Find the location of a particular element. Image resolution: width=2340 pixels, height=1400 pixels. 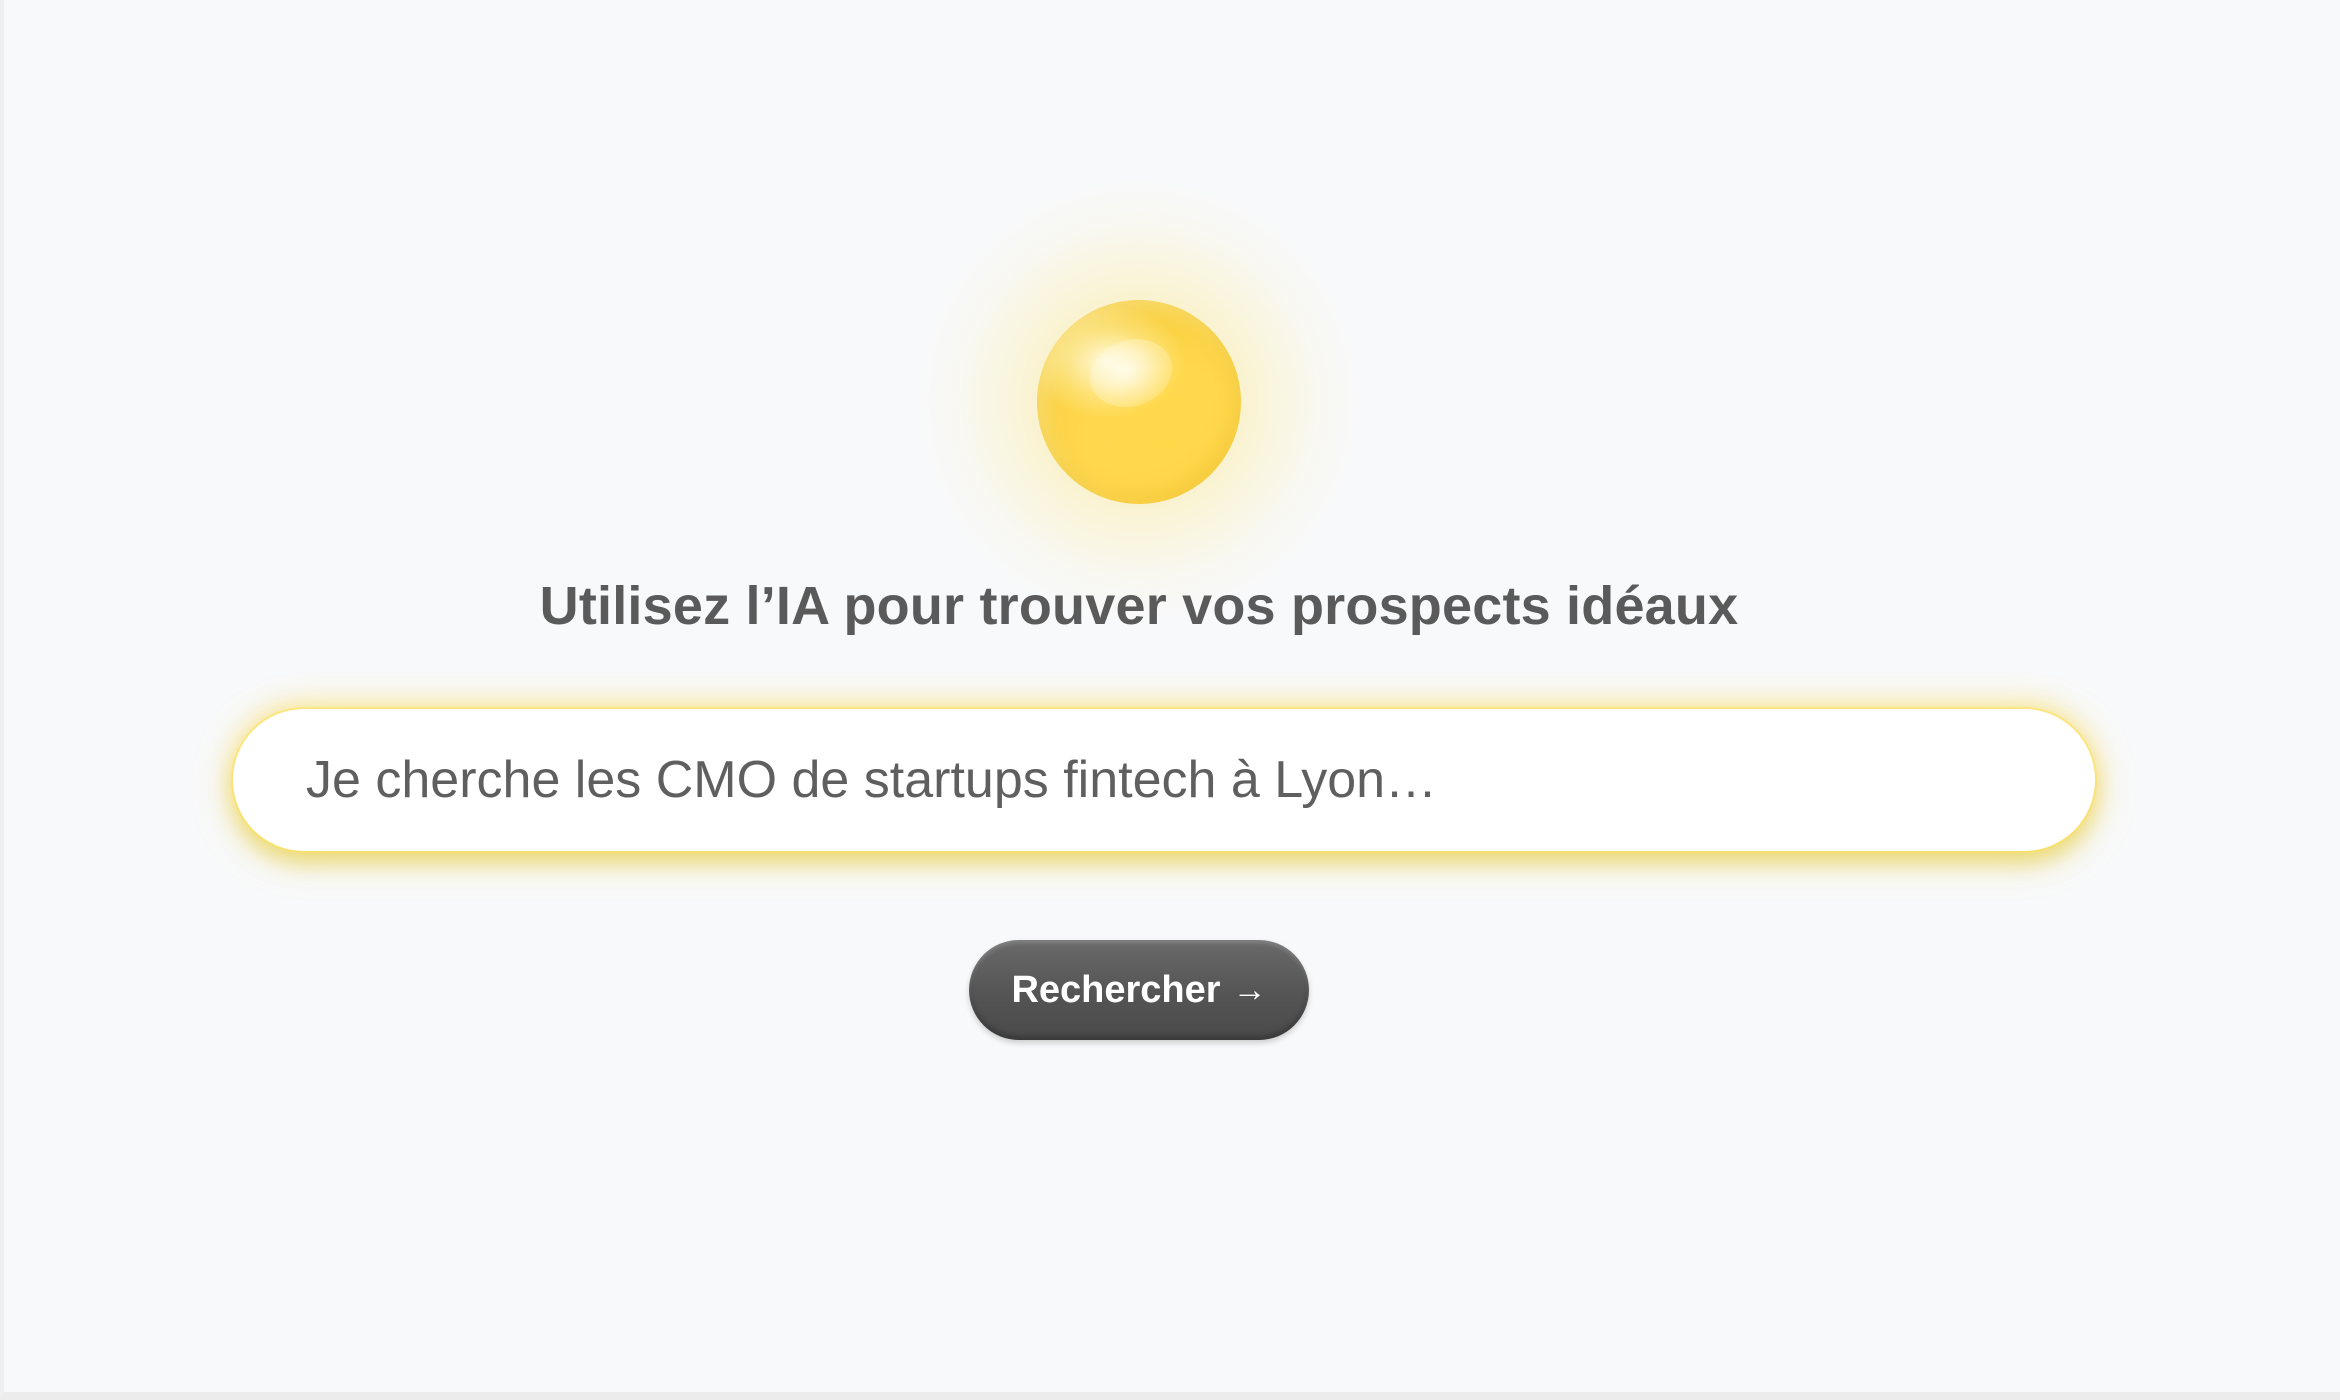

search-input is located at coordinates (1164, 780).